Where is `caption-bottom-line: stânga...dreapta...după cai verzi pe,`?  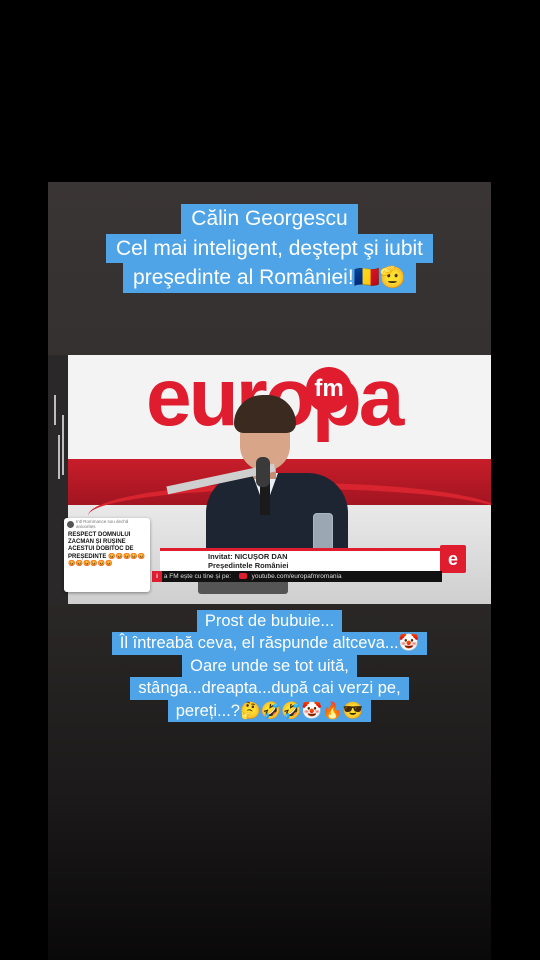
caption-bottom-line: stânga...dreapta...după cai verzi pe, is located at coordinates (269, 688).